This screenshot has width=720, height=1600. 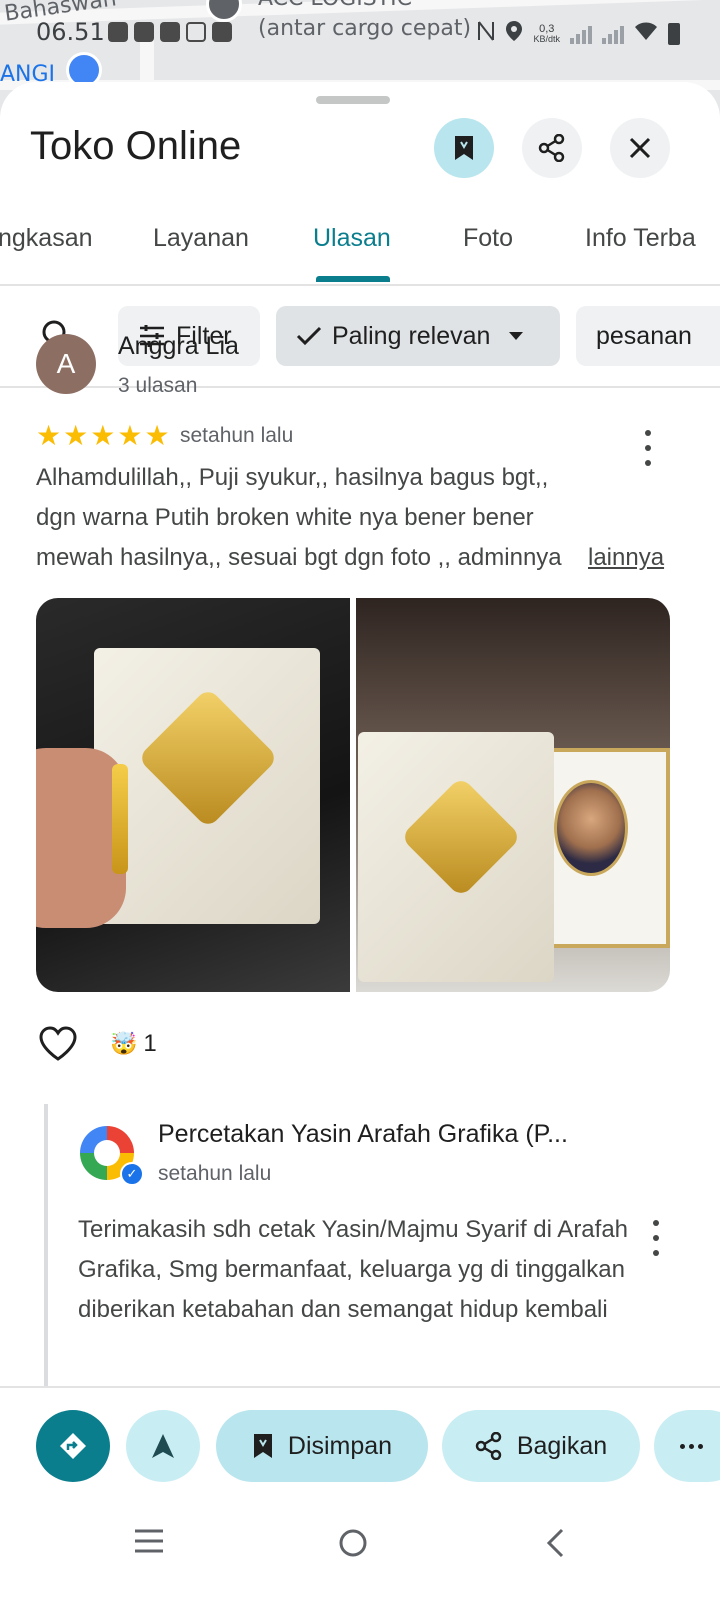 I want to click on like-button, so click(x=58, y=1046).